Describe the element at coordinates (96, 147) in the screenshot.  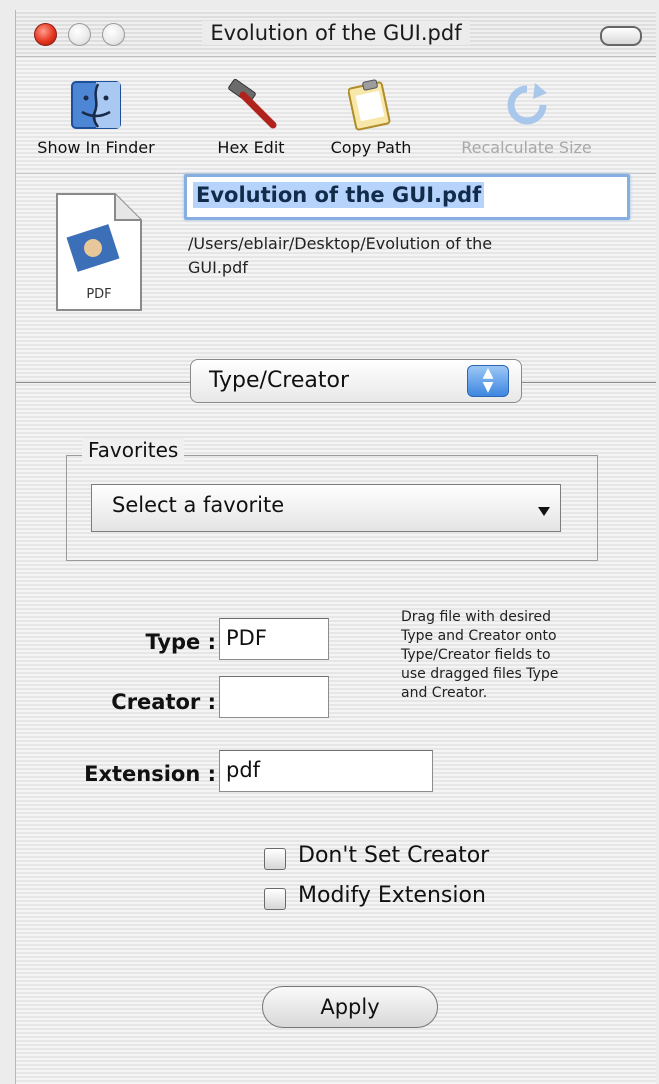
I see `show-in-finder-label: Show In Finder` at that location.